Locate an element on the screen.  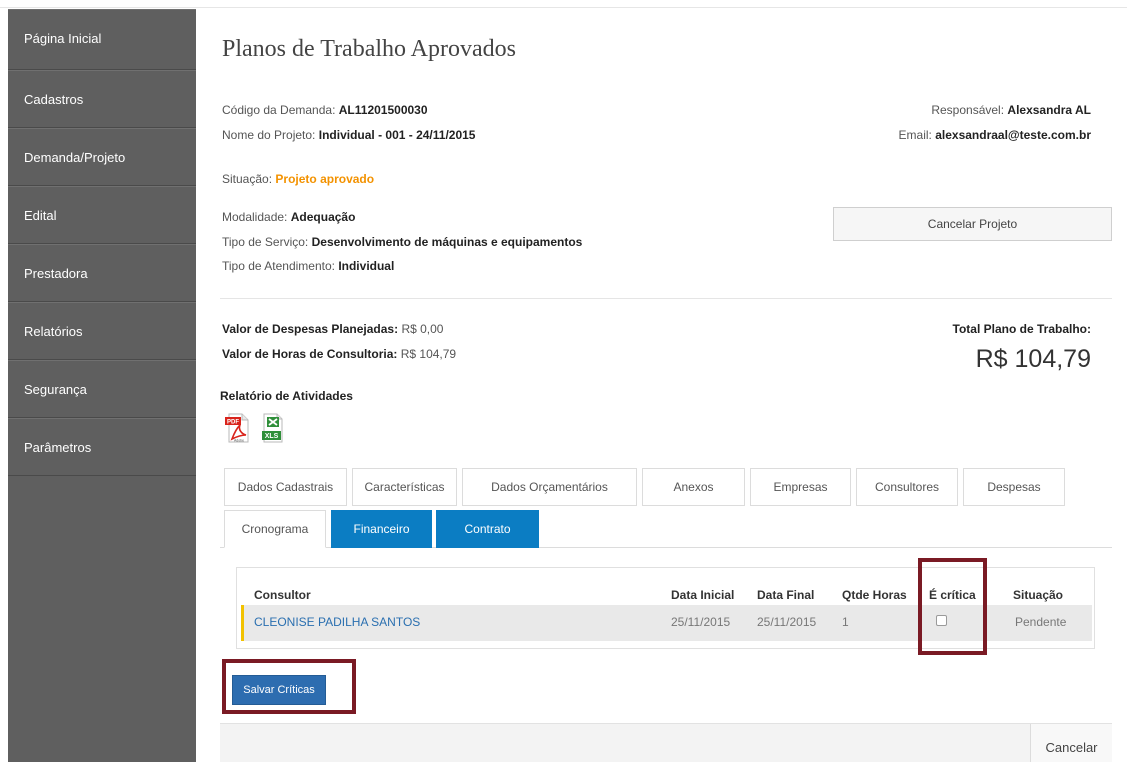
top-border is located at coordinates (563, 4).